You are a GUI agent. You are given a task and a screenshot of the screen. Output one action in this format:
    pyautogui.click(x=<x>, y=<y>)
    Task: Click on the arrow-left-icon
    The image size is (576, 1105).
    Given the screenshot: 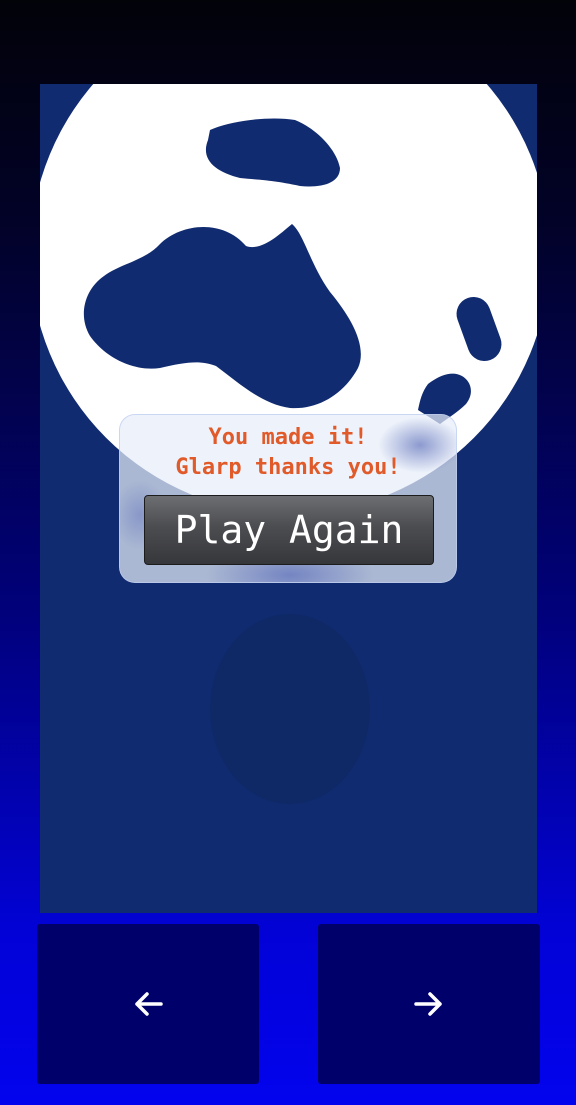 What is the action you would take?
    pyautogui.click(x=149, y=1004)
    